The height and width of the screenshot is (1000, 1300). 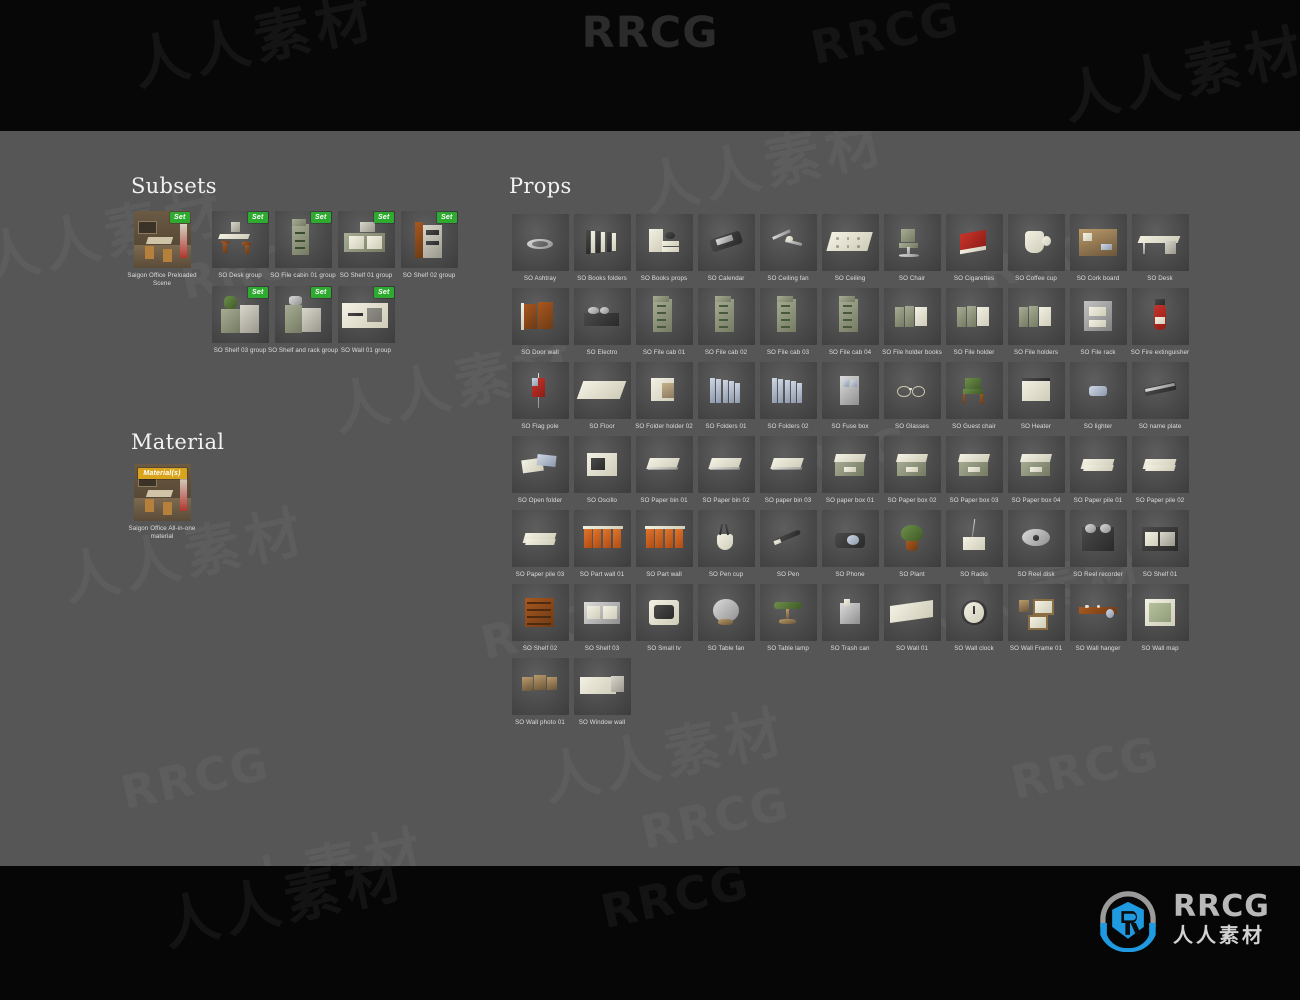 I want to click on subset-item: Set SO Shelf 02 group, so click(x=429, y=245).